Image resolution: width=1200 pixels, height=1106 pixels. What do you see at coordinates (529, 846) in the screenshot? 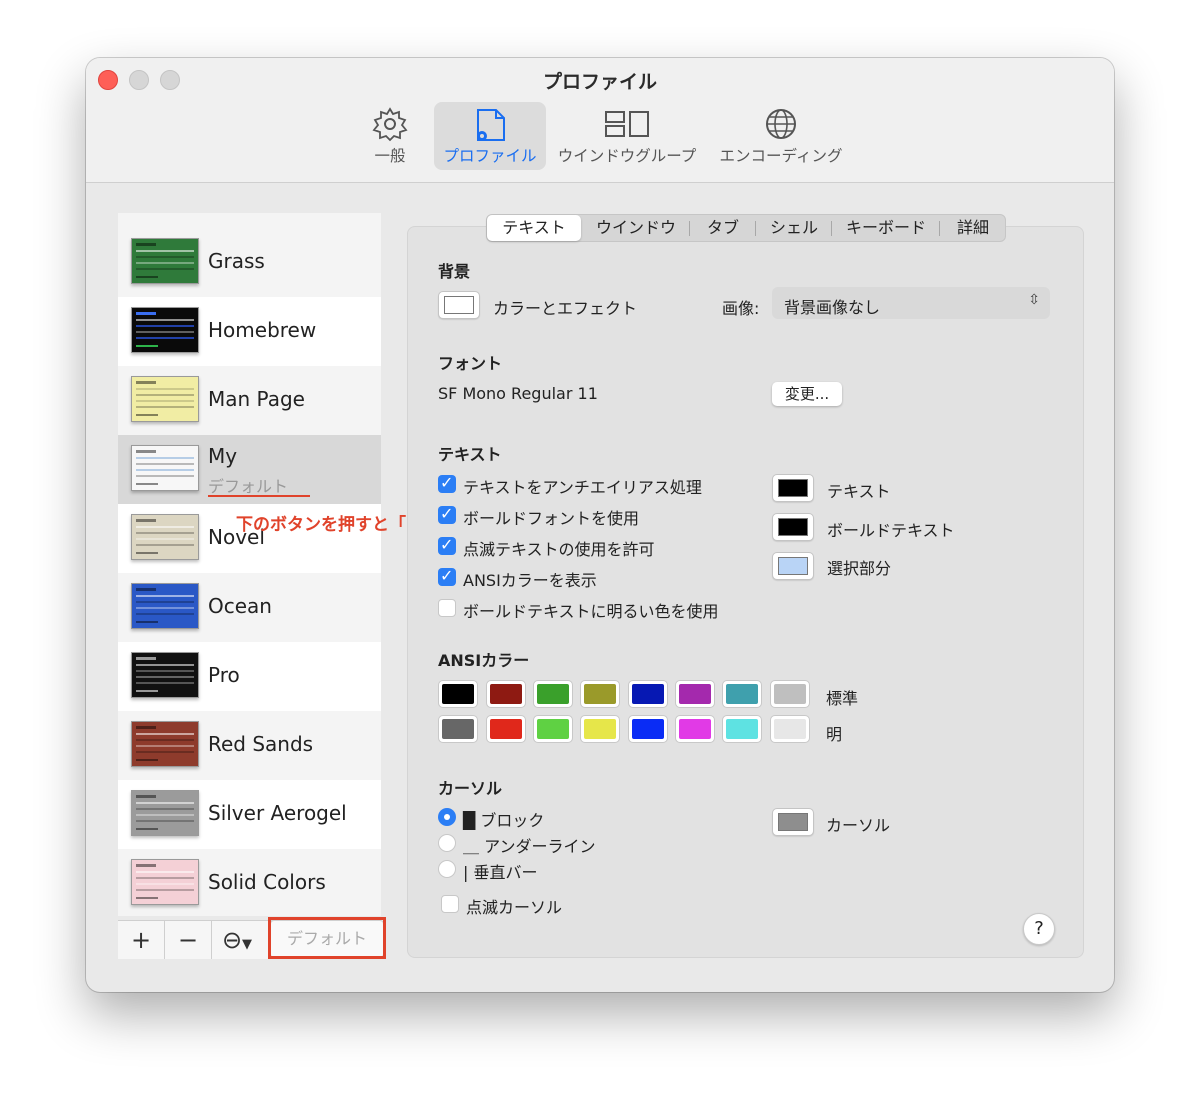
I see `cursor-underline-label: ＿ アンダーライン` at bounding box center [529, 846].